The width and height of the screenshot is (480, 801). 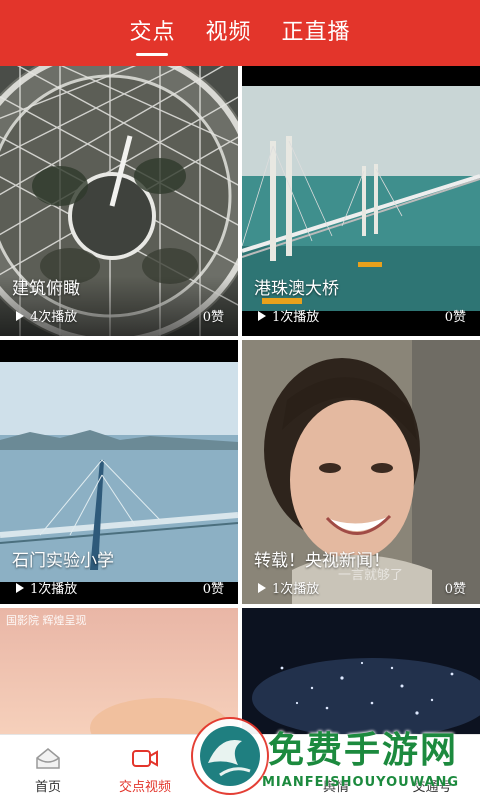 What do you see at coordinates (145, 768) in the screenshot?
I see `nav-item-video: 交点视频` at bounding box center [145, 768].